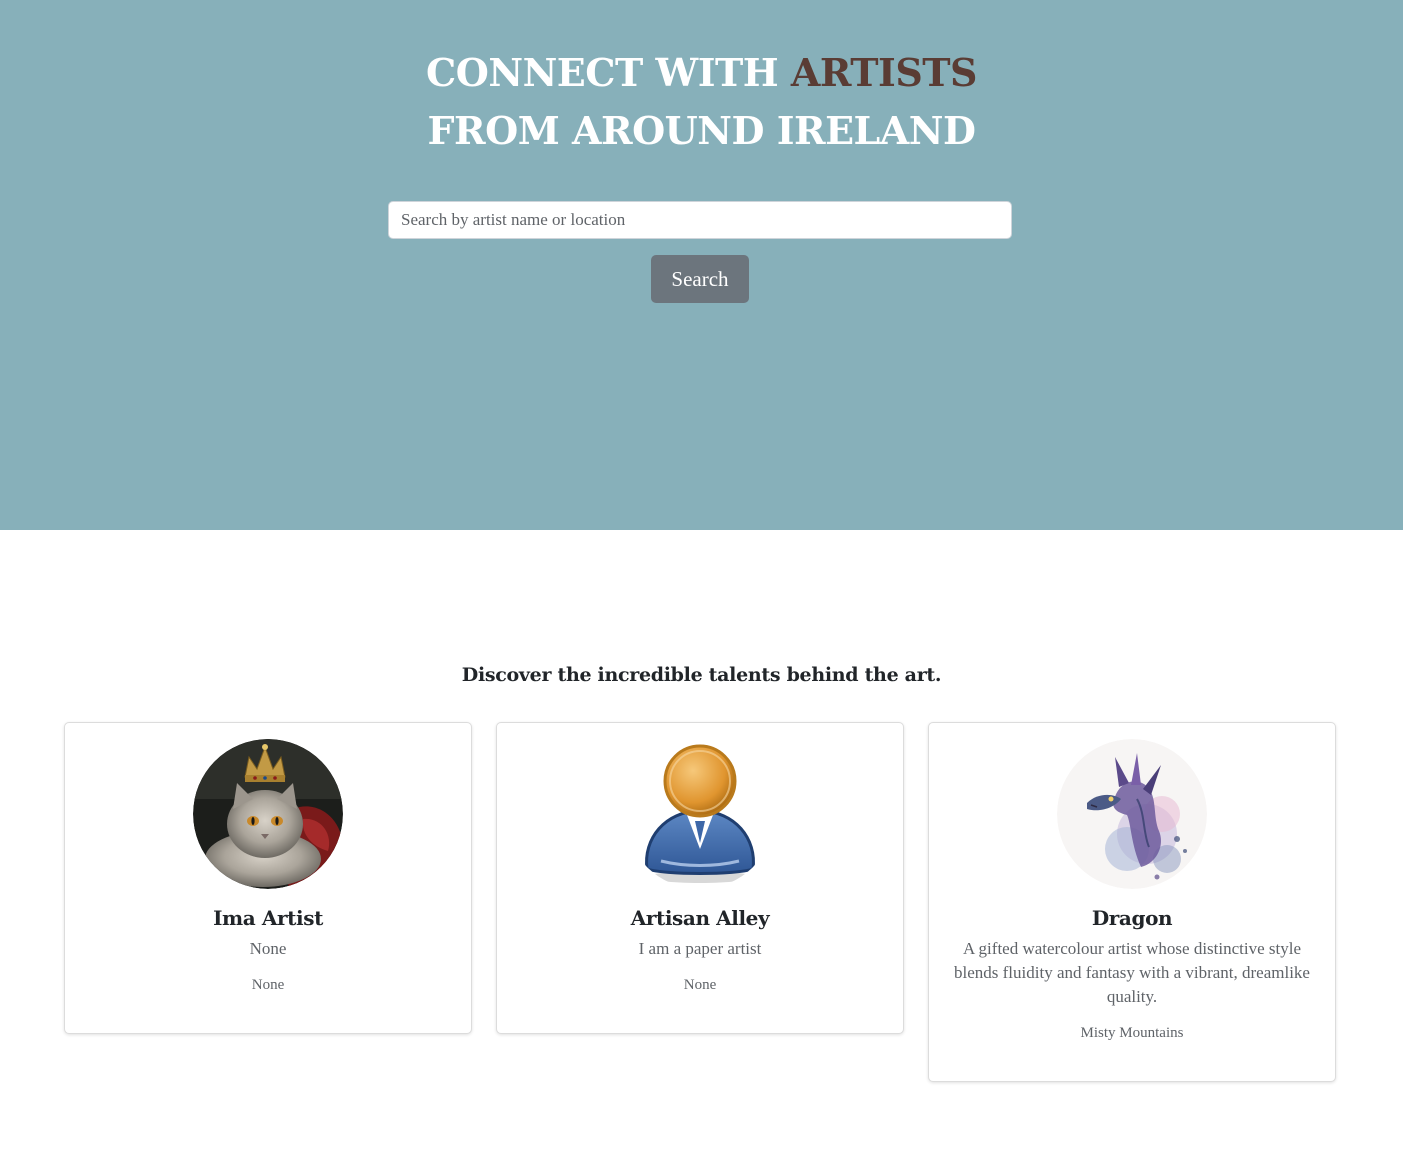  I want to click on hero-title-accent: ARTISTS, so click(884, 72).